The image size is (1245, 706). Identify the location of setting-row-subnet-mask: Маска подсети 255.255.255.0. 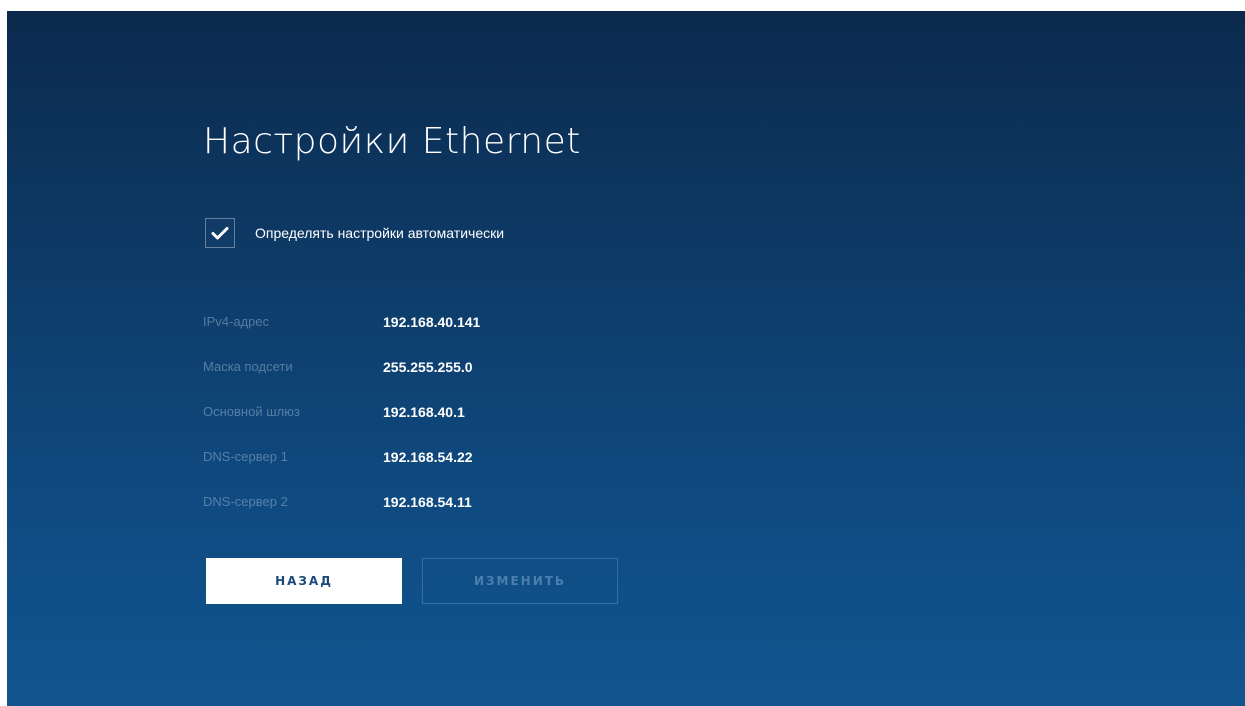
(341, 366).